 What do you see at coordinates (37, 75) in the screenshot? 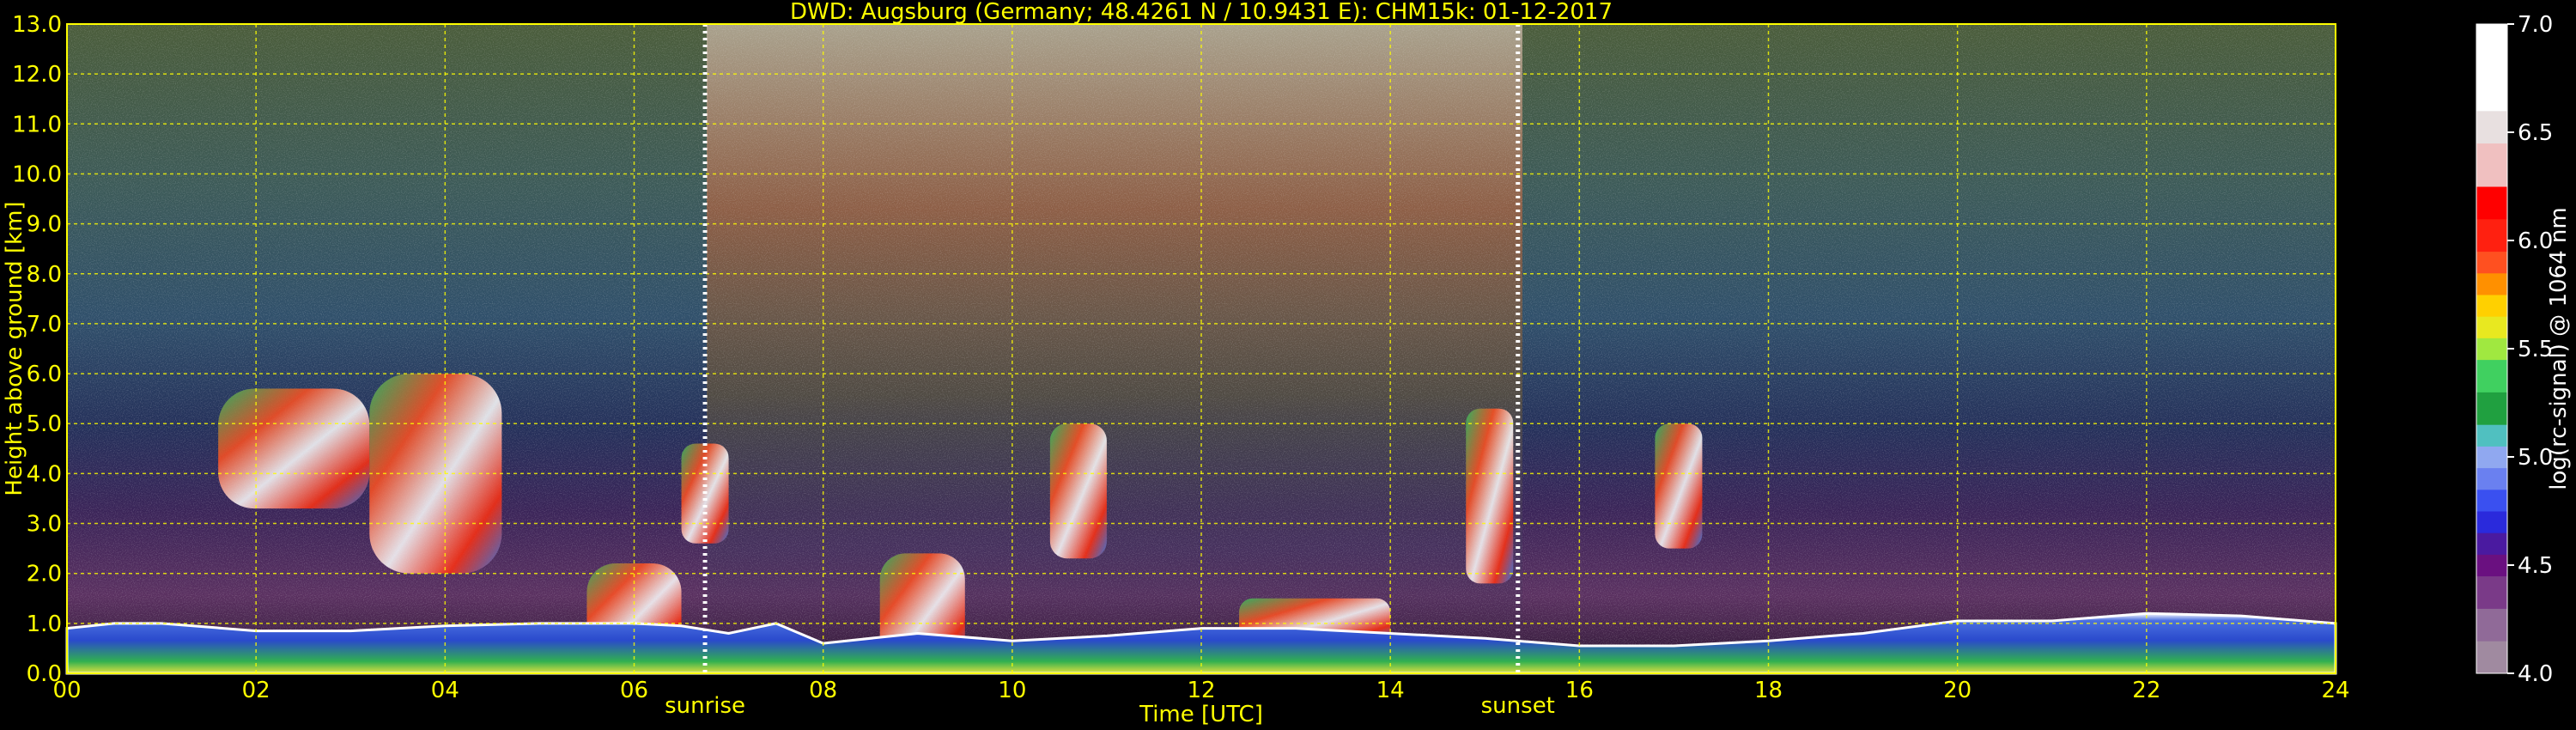
I see `y-tick-label: 12.0` at bounding box center [37, 75].